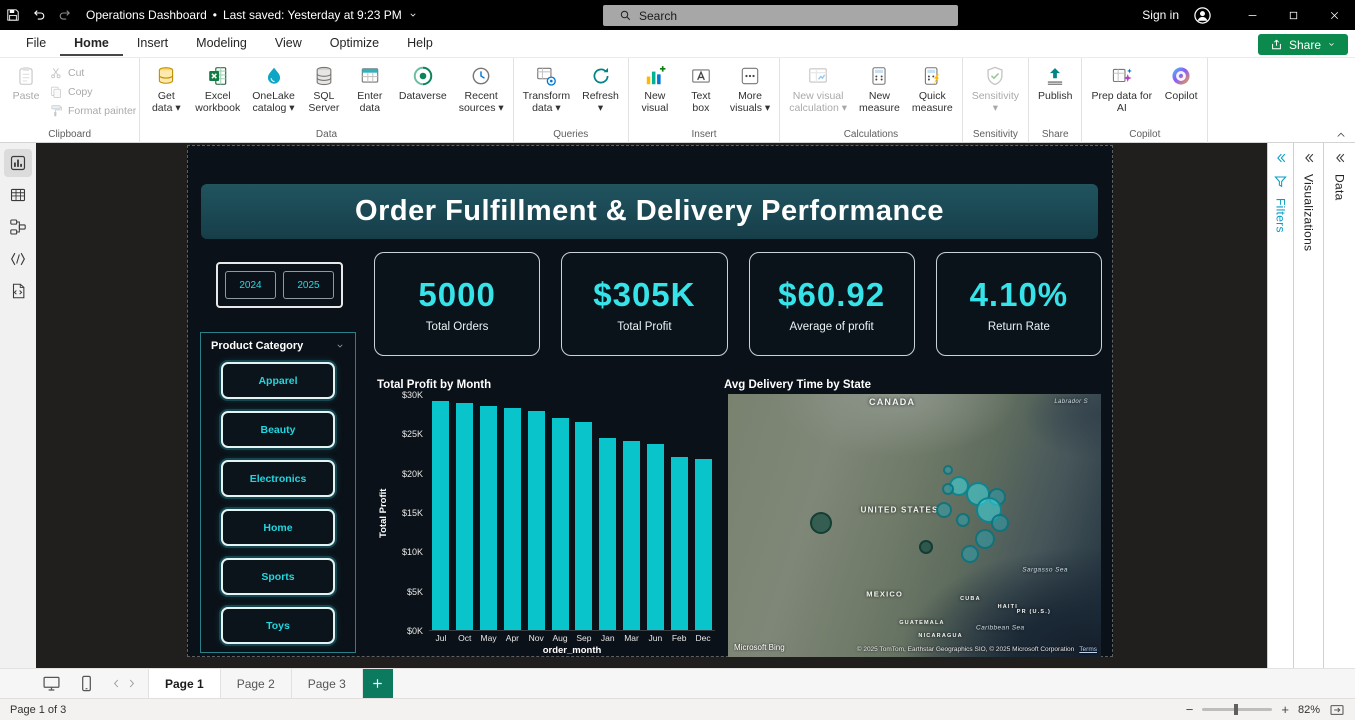 The width and height of the screenshot is (1355, 720). What do you see at coordinates (324, 88) in the screenshot?
I see `ribbon-button-sql-server: SQL Server` at bounding box center [324, 88].